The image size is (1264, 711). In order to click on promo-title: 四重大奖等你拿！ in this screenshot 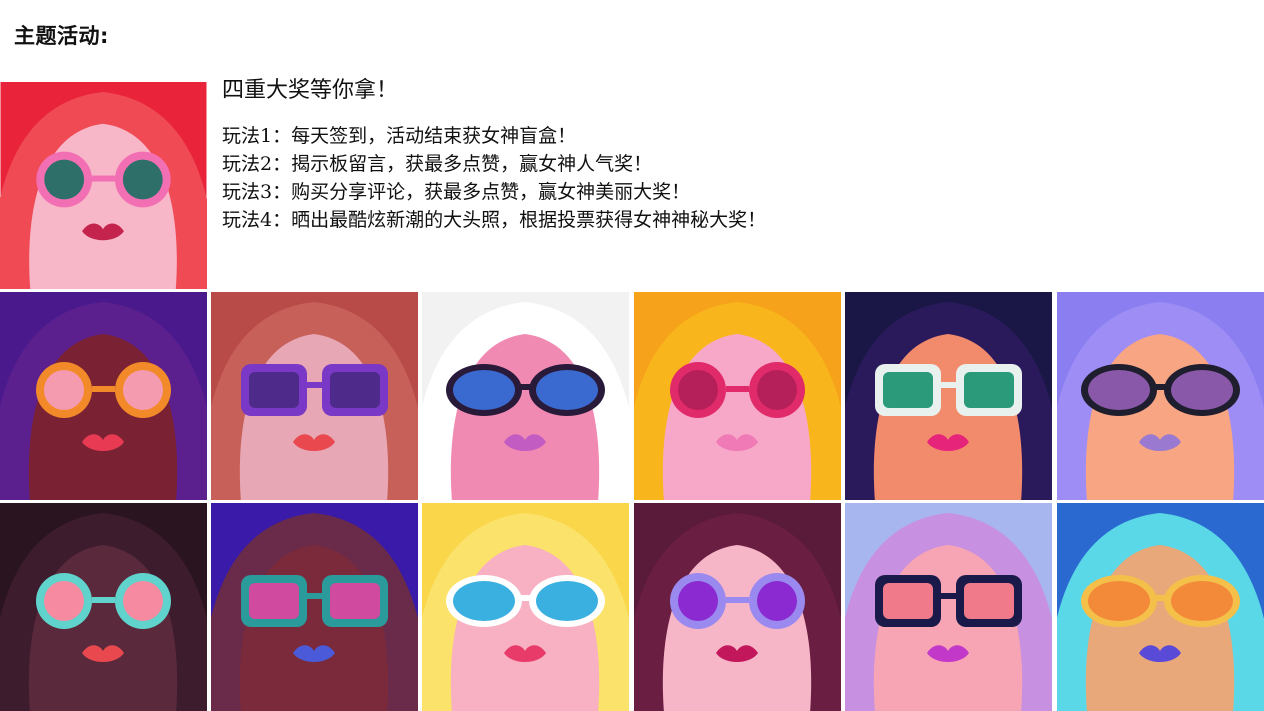, I will do `click(310, 90)`.